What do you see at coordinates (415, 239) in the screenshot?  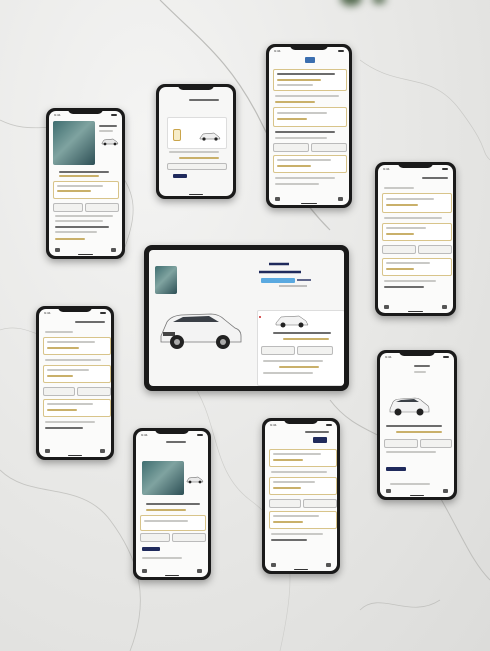 I see `phone-right: 9:41` at bounding box center [415, 239].